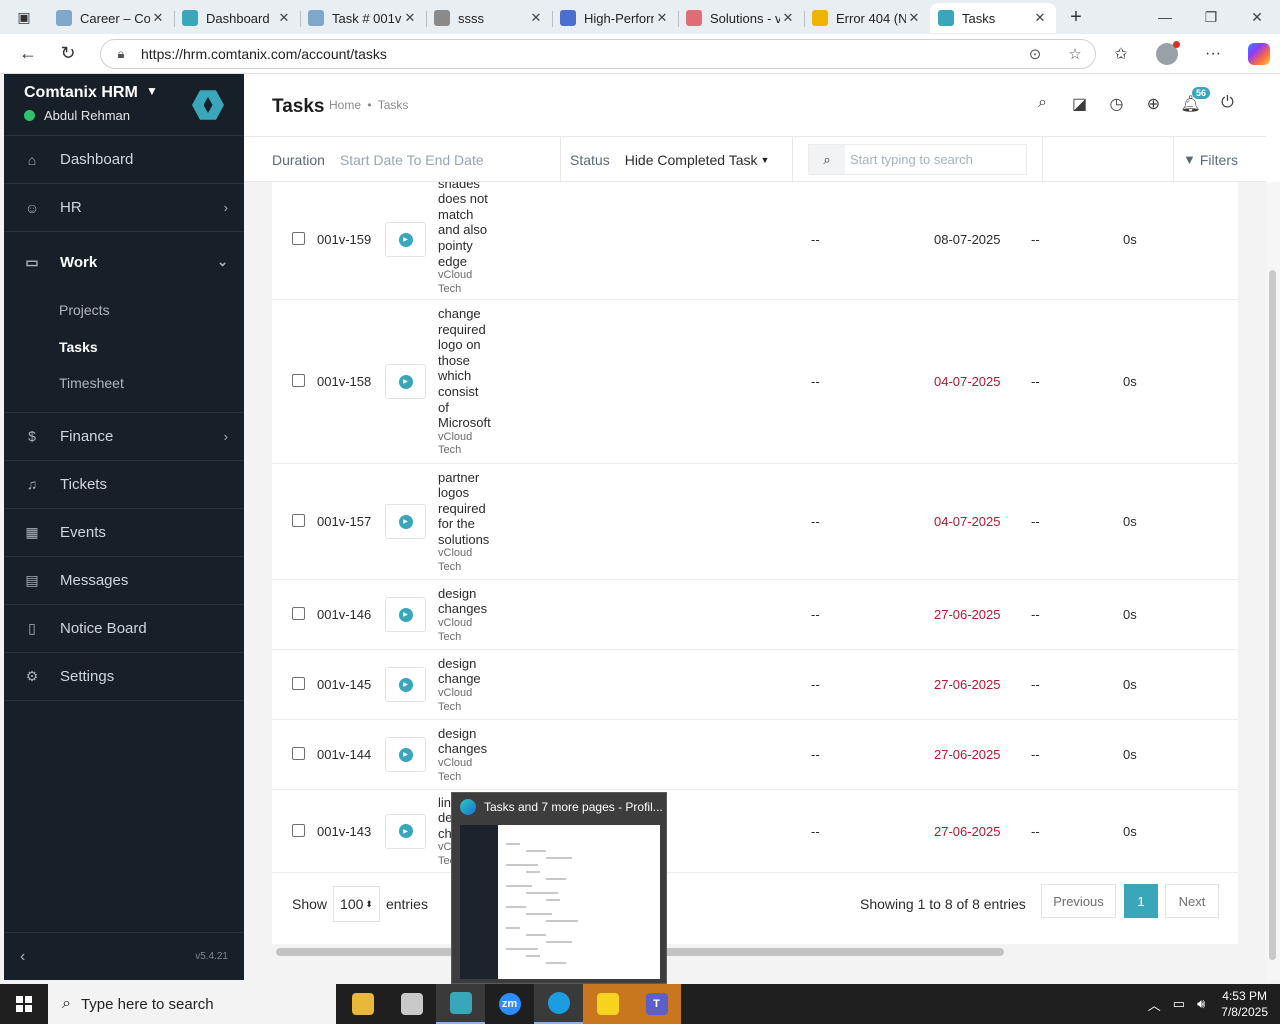 Image resolution: width=1280 pixels, height=1024 pixels. What do you see at coordinates (607, 1004) in the screenshot?
I see `sticky-notes-taskbar-button` at bounding box center [607, 1004].